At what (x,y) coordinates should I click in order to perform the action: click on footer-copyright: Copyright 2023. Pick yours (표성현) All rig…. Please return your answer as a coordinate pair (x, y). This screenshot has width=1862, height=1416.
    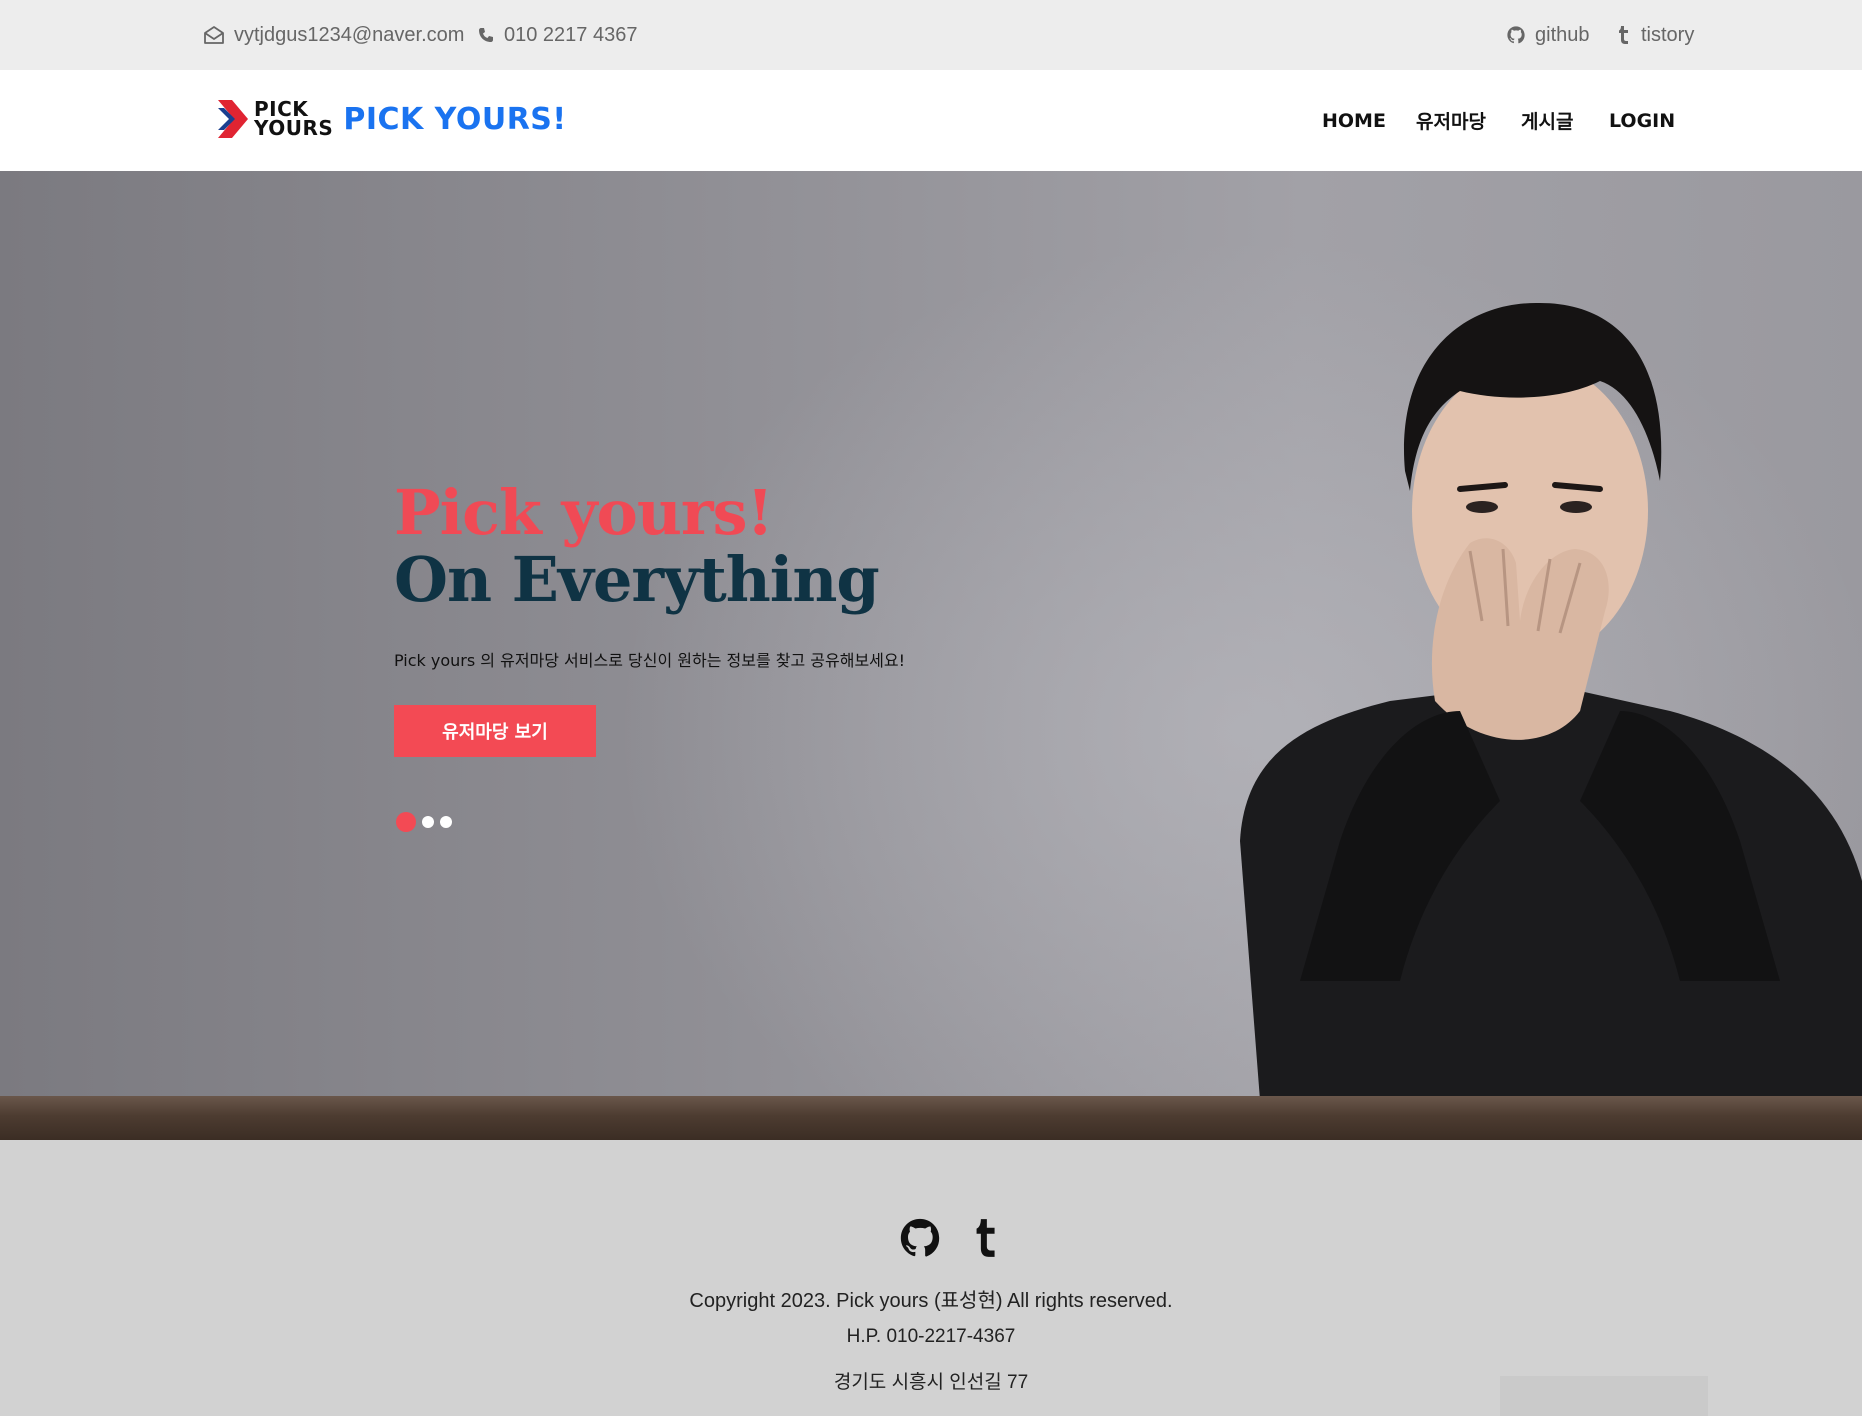
    Looking at the image, I should click on (931, 1301).